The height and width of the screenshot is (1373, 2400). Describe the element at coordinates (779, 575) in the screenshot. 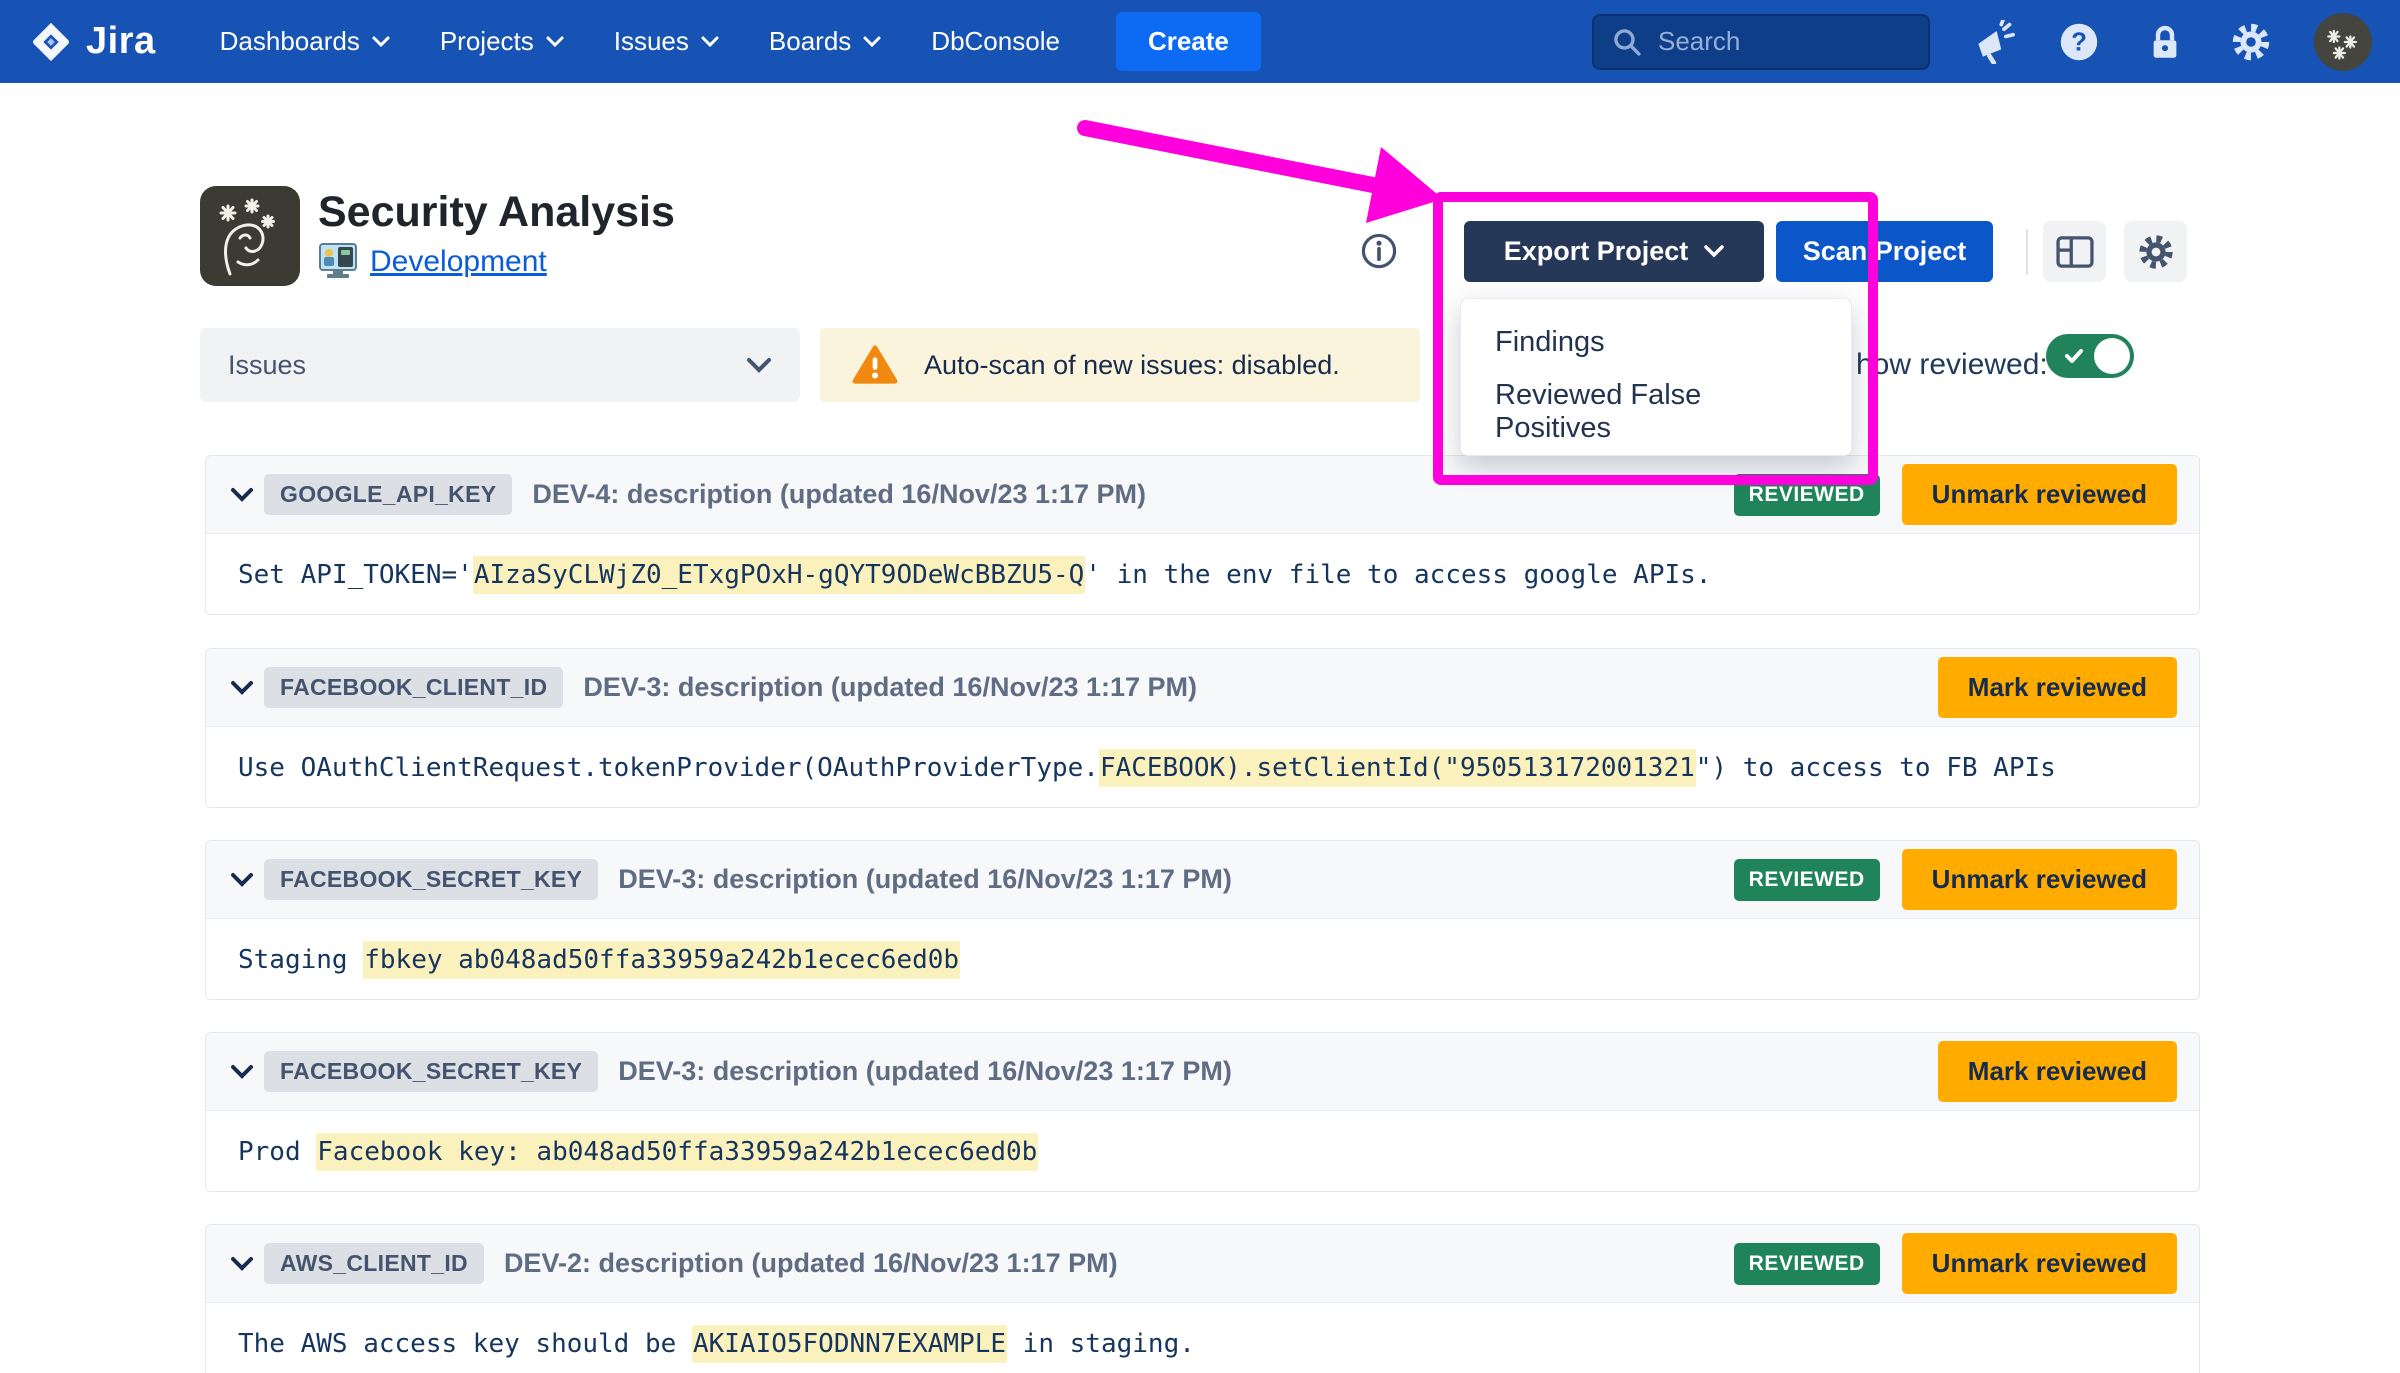

I see `secret-highlight: AIzaSyCLWjZ0_ETxgPOxH-gQYT9ODeWcBBZU5-Q` at that location.